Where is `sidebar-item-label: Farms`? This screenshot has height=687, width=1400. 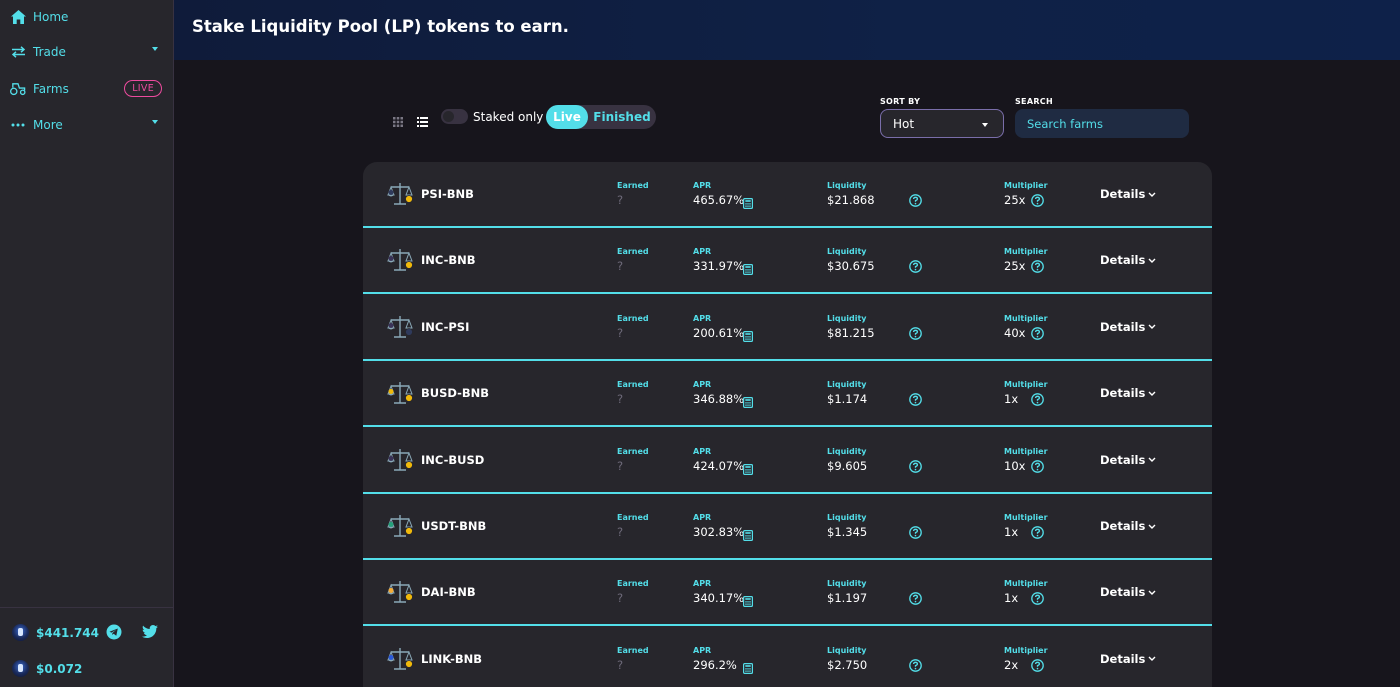 sidebar-item-label: Farms is located at coordinates (51, 89).